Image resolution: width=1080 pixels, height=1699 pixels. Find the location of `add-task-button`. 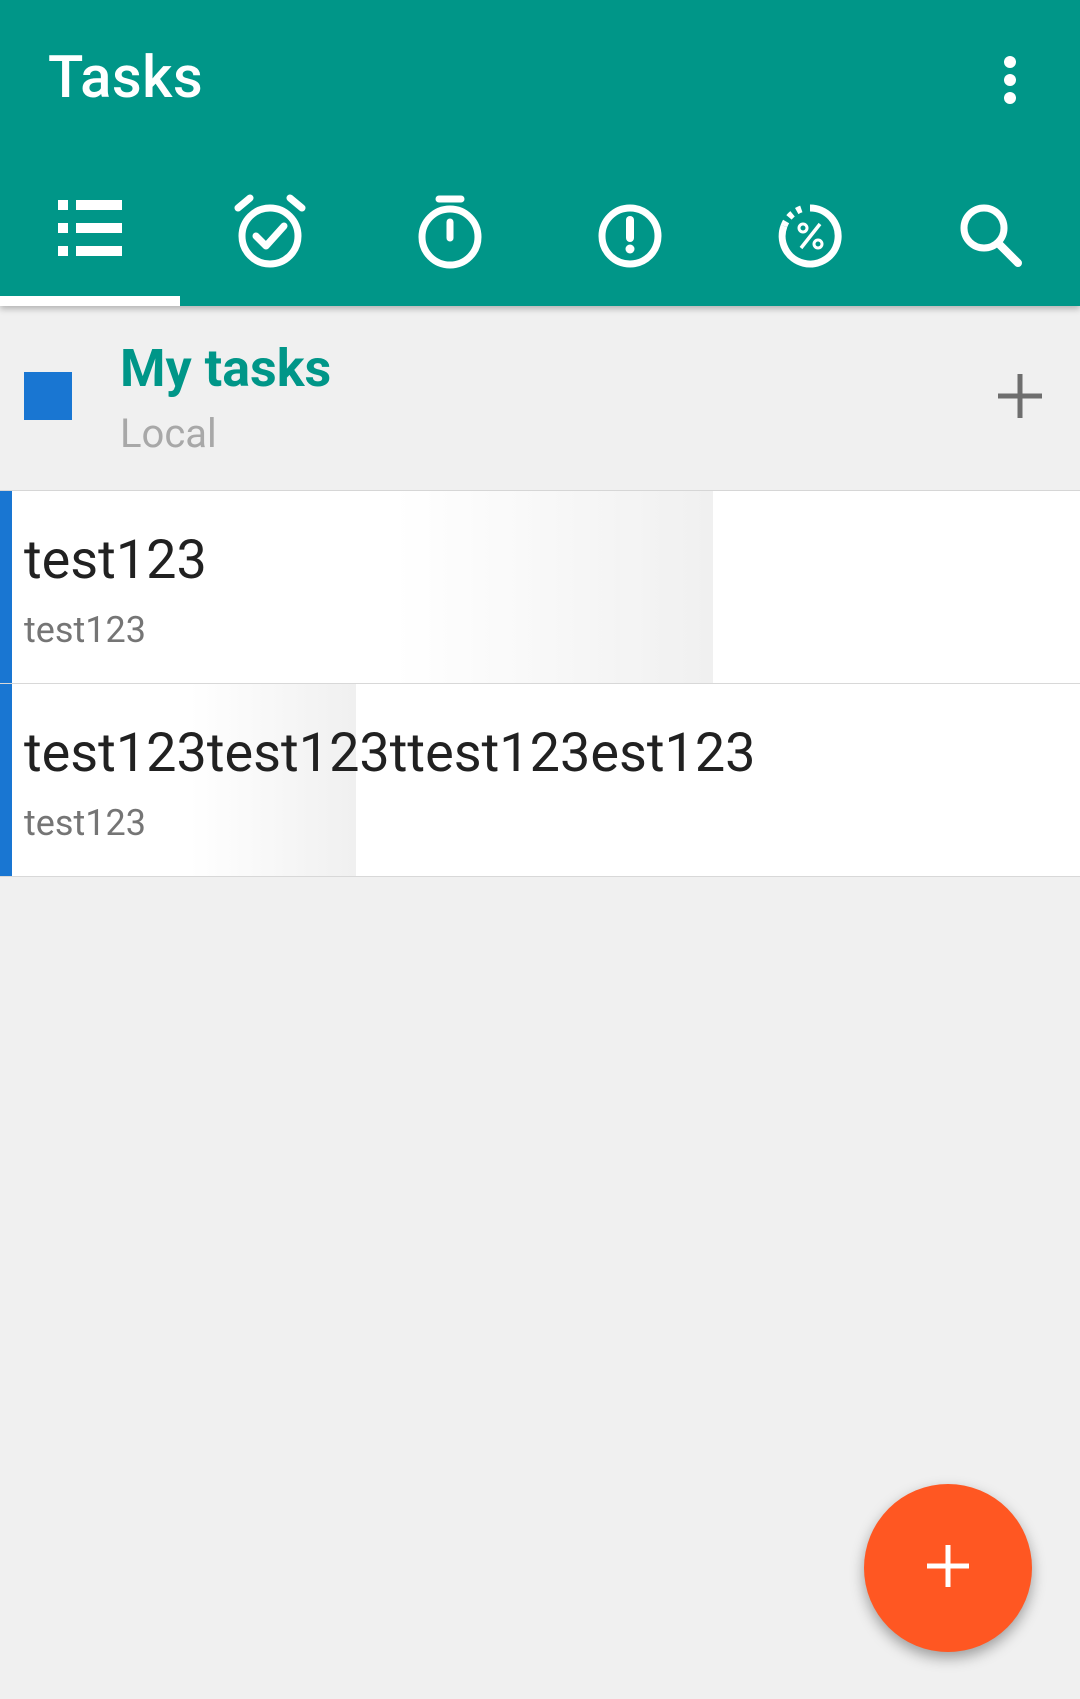

add-task-button is located at coordinates (1020, 396).